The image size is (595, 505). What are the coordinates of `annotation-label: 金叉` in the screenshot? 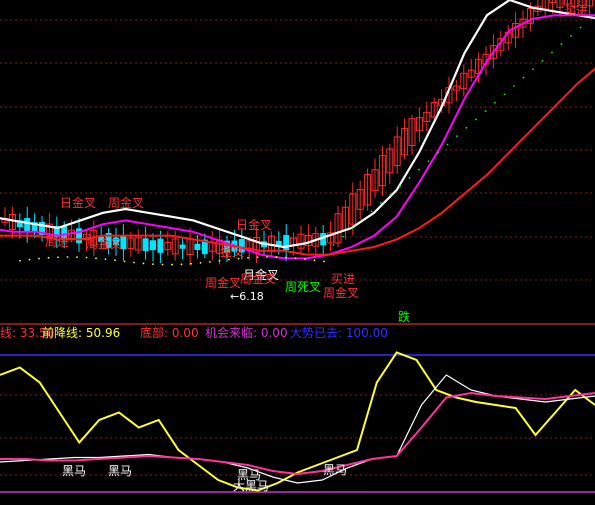 It's located at (232, 251).